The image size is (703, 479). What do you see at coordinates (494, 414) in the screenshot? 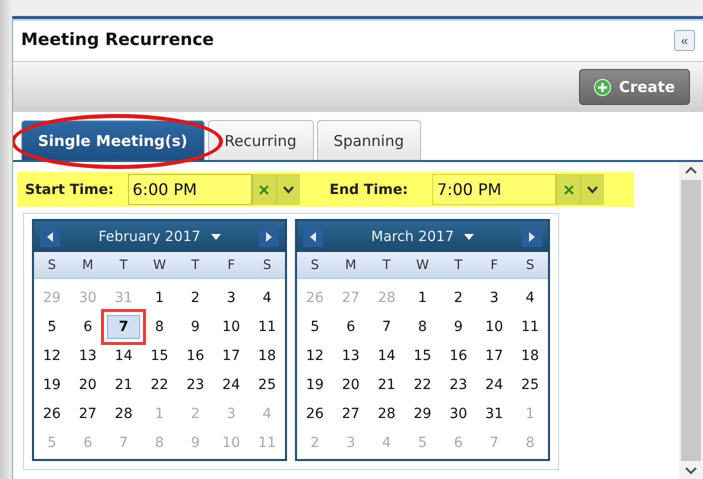
I see `calendar-day: 31` at bounding box center [494, 414].